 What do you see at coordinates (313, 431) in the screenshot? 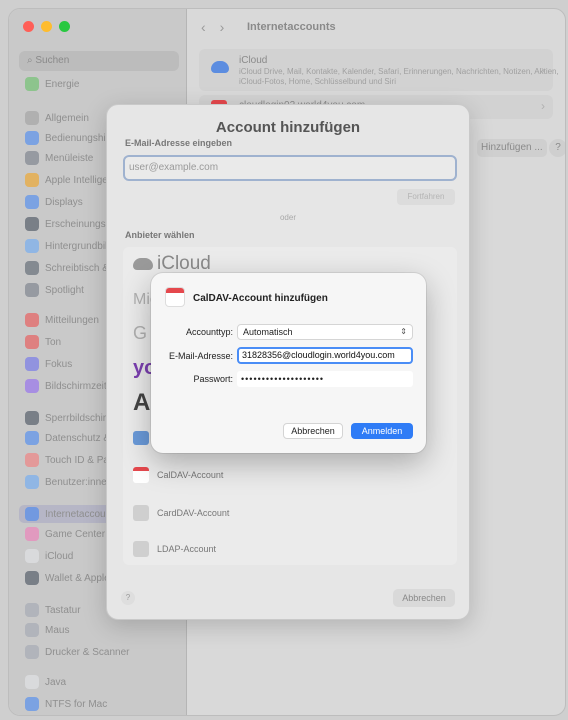
I see `dialog-cancel-button: Abbrechen` at bounding box center [313, 431].